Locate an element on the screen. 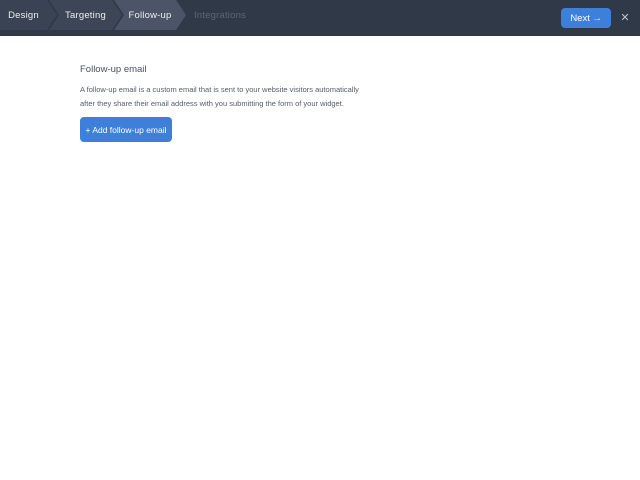 This screenshot has height=480, width=640. page-title: Follow-up email is located at coordinates (113, 69).